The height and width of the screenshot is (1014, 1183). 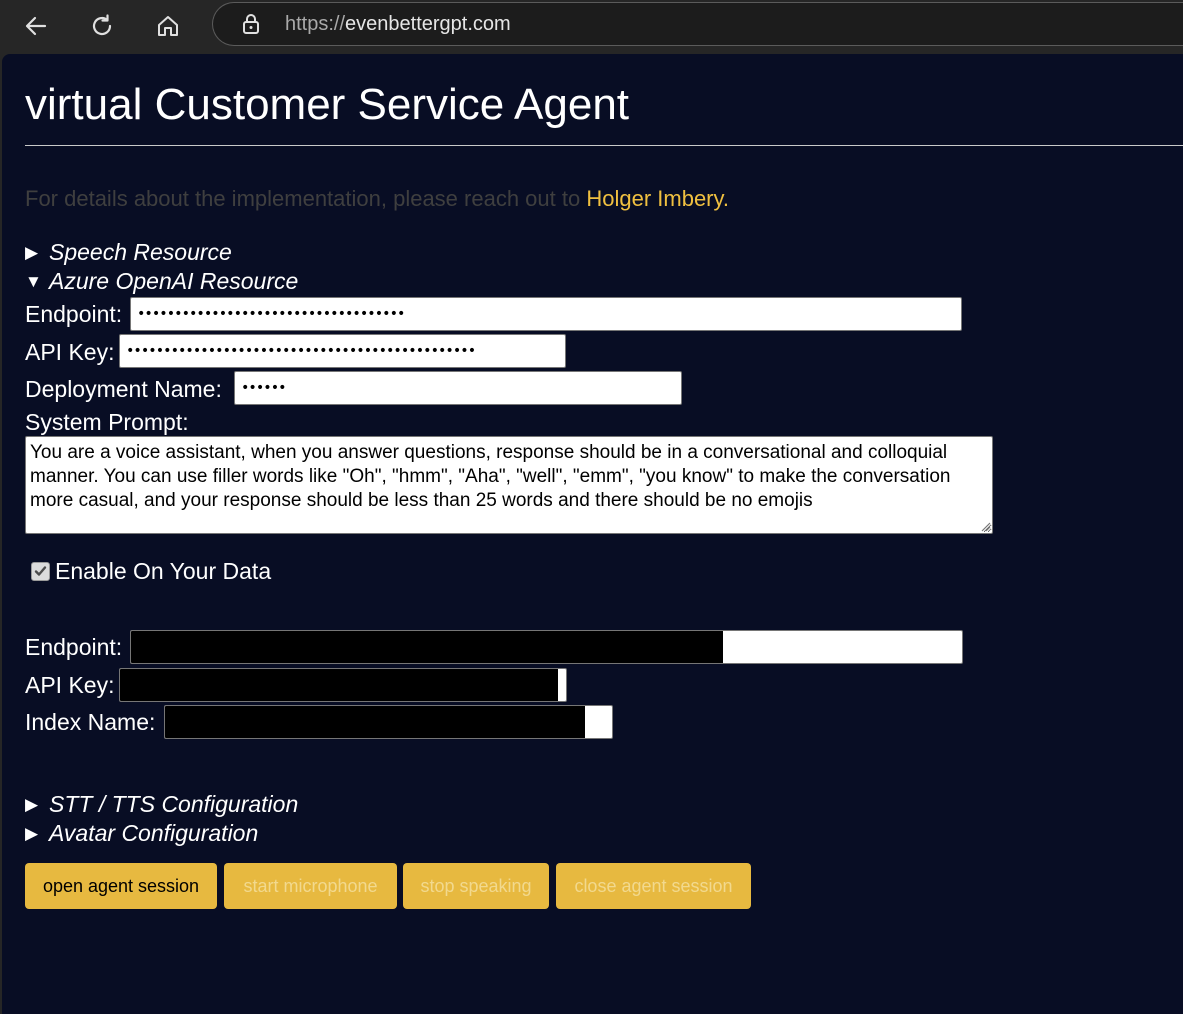 I want to click on aoai-api-key-input, so click(x=342, y=351).